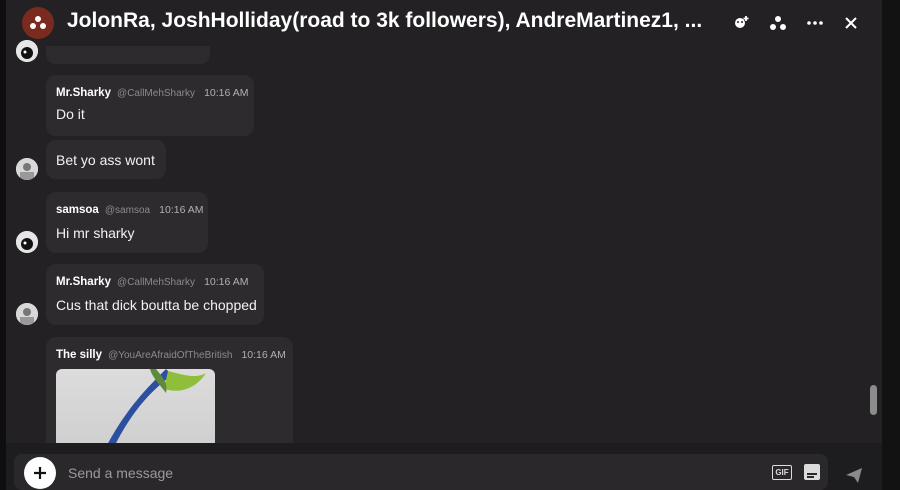 The height and width of the screenshot is (490, 900). I want to click on author-name: The silly, so click(79, 355).